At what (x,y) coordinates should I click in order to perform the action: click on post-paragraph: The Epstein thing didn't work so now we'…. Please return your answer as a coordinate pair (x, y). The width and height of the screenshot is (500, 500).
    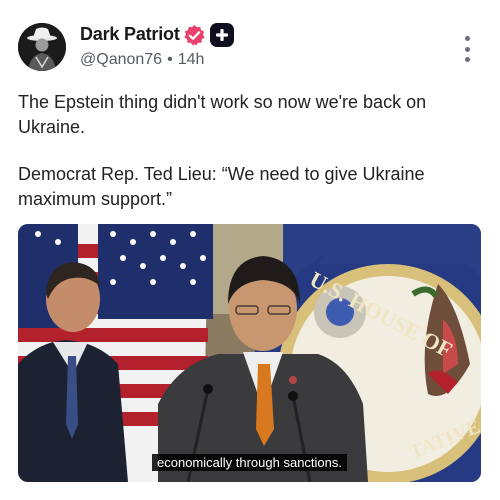
    Looking at the image, I should click on (222, 114).